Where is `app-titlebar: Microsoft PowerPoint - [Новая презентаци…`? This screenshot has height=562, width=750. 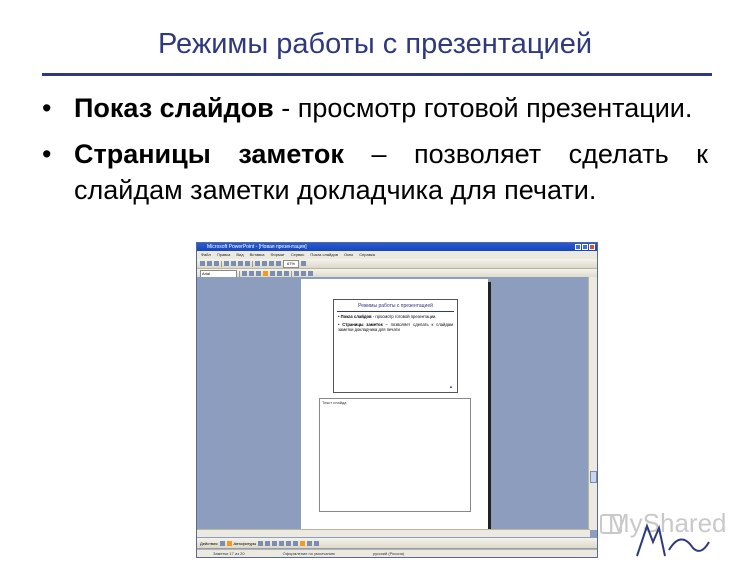
app-titlebar: Microsoft PowerPoint - [Новая презентаци… is located at coordinates (397, 247).